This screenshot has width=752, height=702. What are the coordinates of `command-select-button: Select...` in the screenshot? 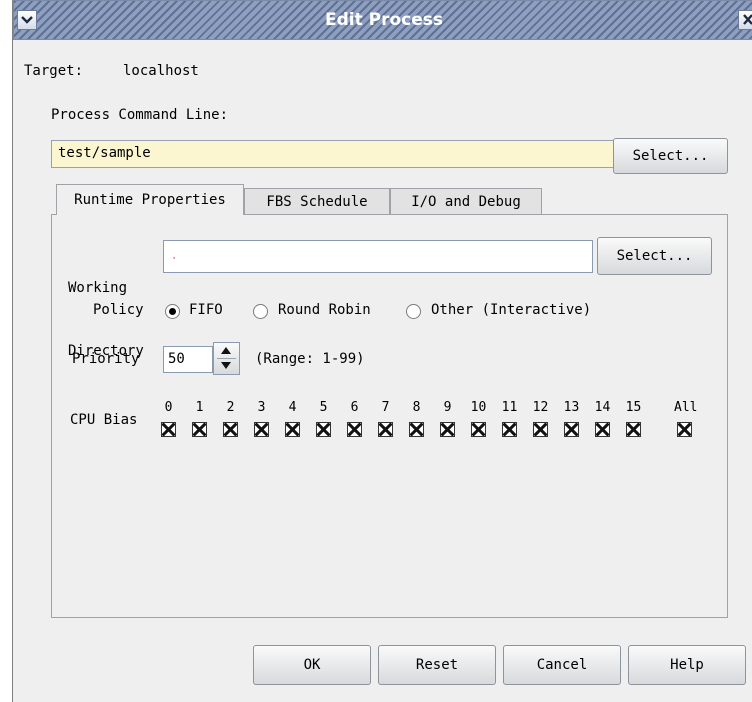 It's located at (670, 156).